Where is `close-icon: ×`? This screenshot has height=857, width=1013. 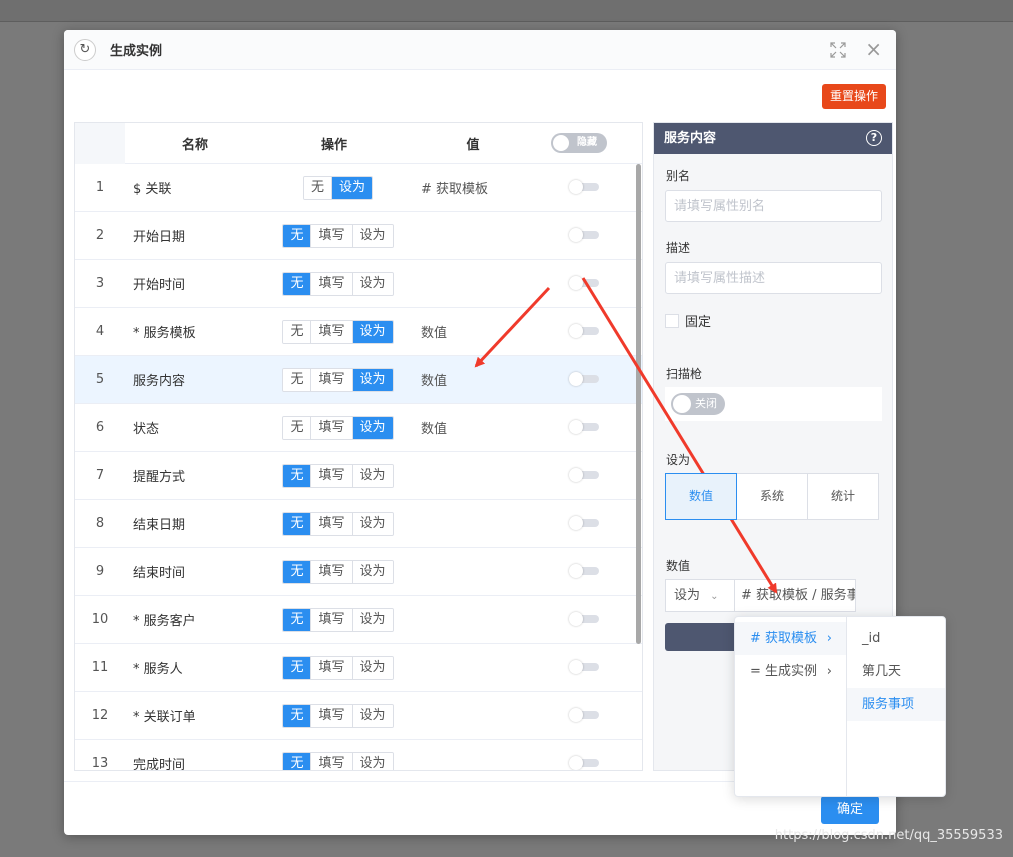
close-icon: × is located at coordinates (873, 49).